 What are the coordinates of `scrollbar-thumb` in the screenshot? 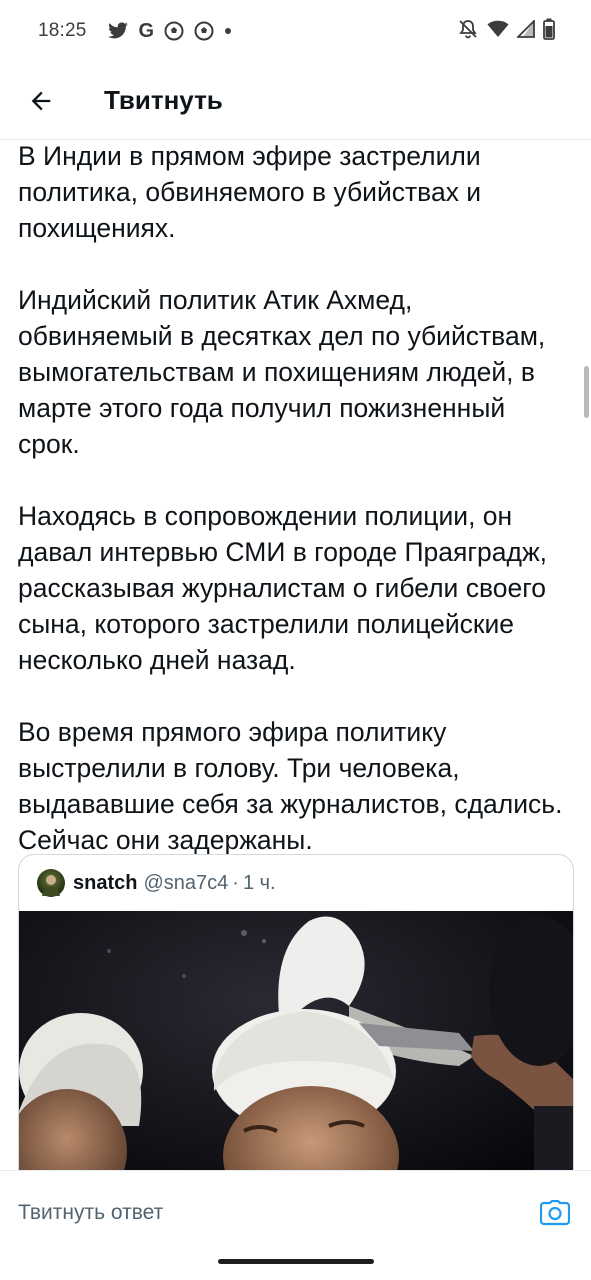 It's located at (586, 392).